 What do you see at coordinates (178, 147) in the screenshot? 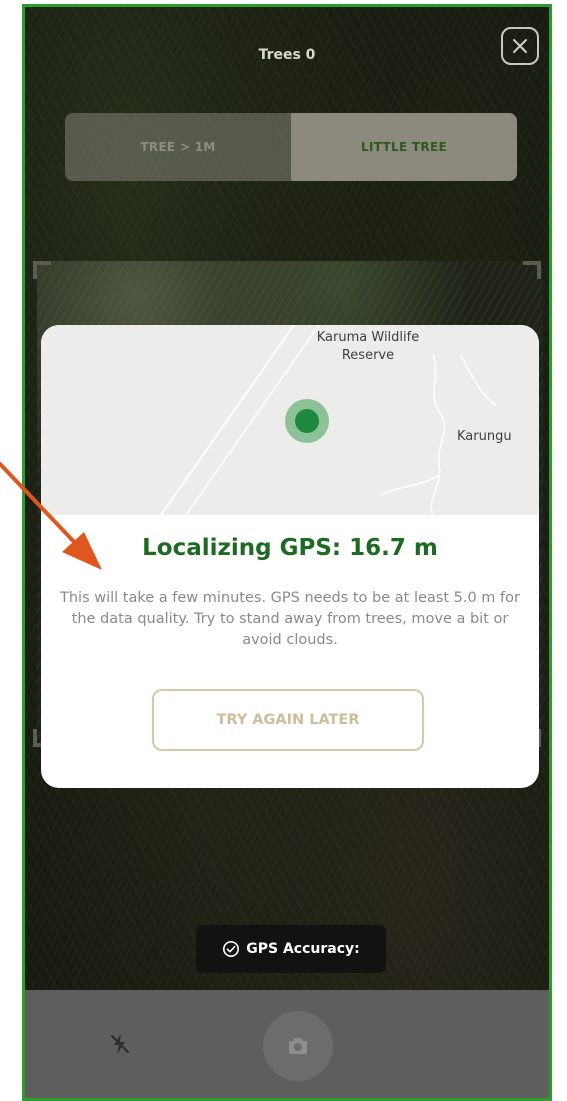
I see `tab-tree-over-1m: TREE > 1M` at bounding box center [178, 147].